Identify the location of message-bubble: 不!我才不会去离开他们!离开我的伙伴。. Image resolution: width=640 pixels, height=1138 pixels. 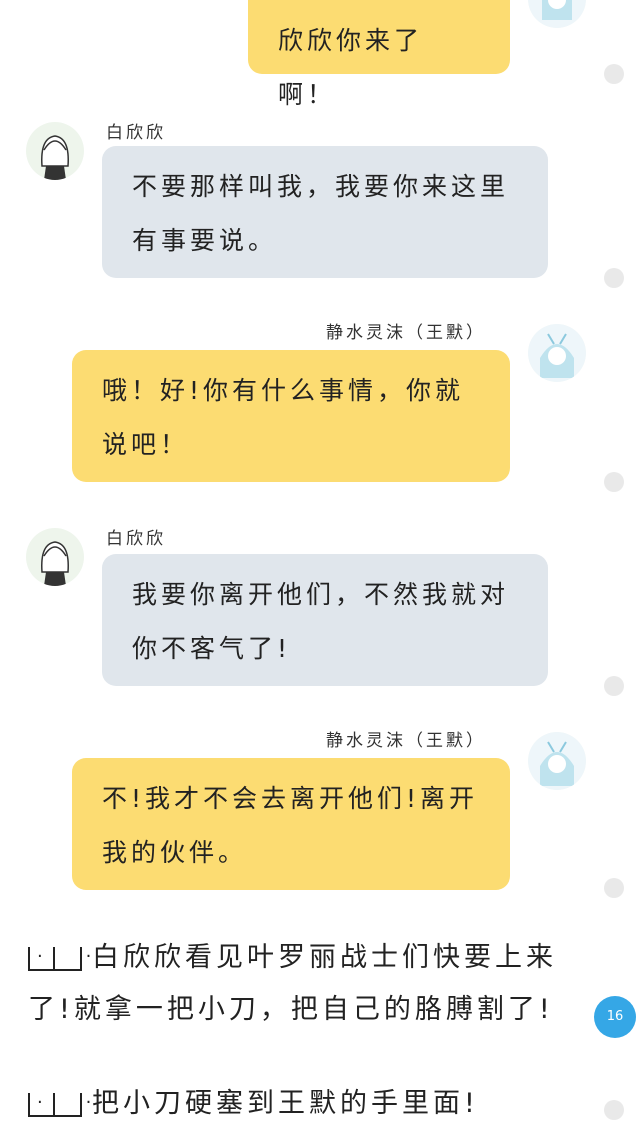
(291, 824).